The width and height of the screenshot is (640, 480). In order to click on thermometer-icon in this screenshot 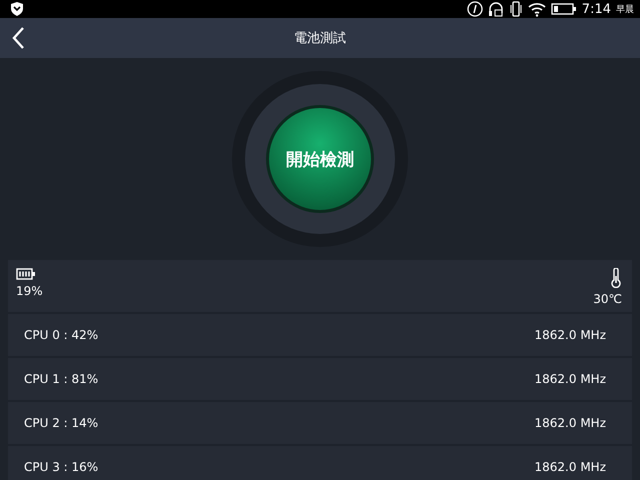, I will do `click(616, 278)`.